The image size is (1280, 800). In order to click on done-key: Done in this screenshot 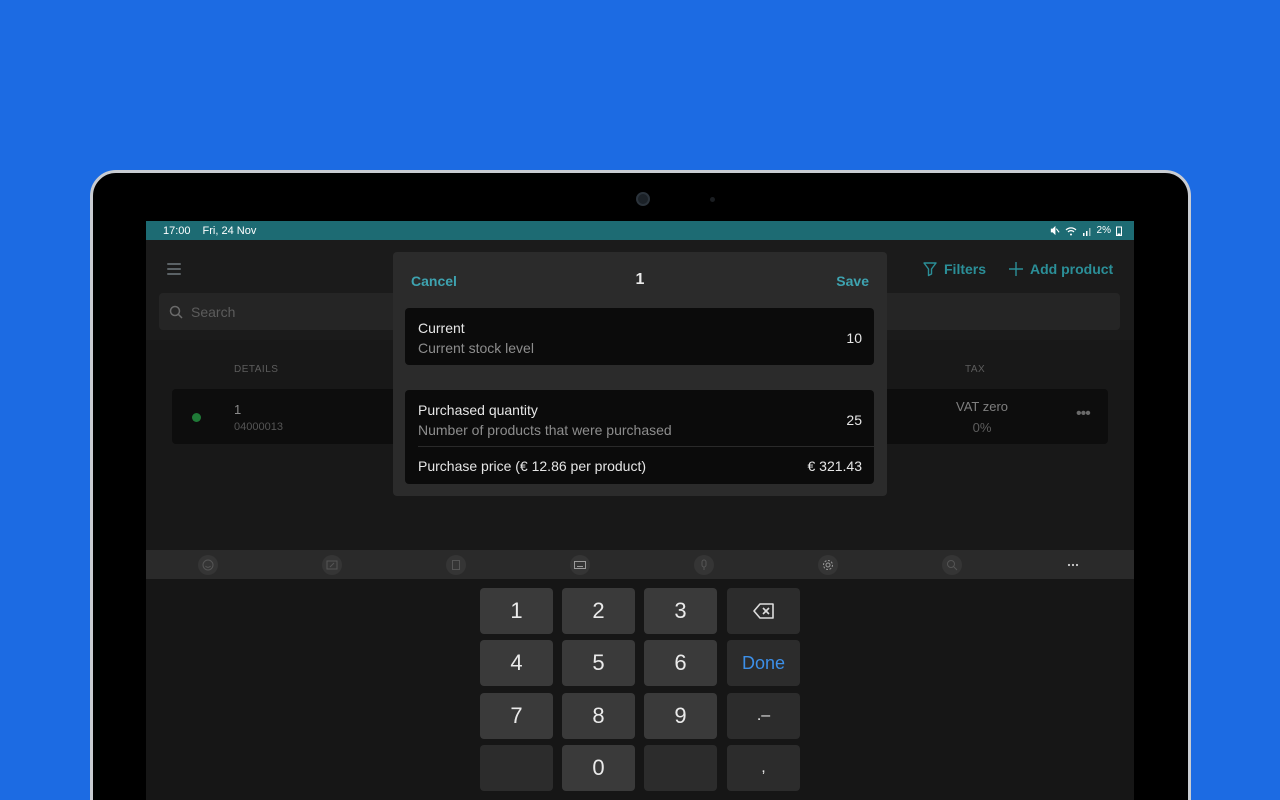, I will do `click(763, 663)`.